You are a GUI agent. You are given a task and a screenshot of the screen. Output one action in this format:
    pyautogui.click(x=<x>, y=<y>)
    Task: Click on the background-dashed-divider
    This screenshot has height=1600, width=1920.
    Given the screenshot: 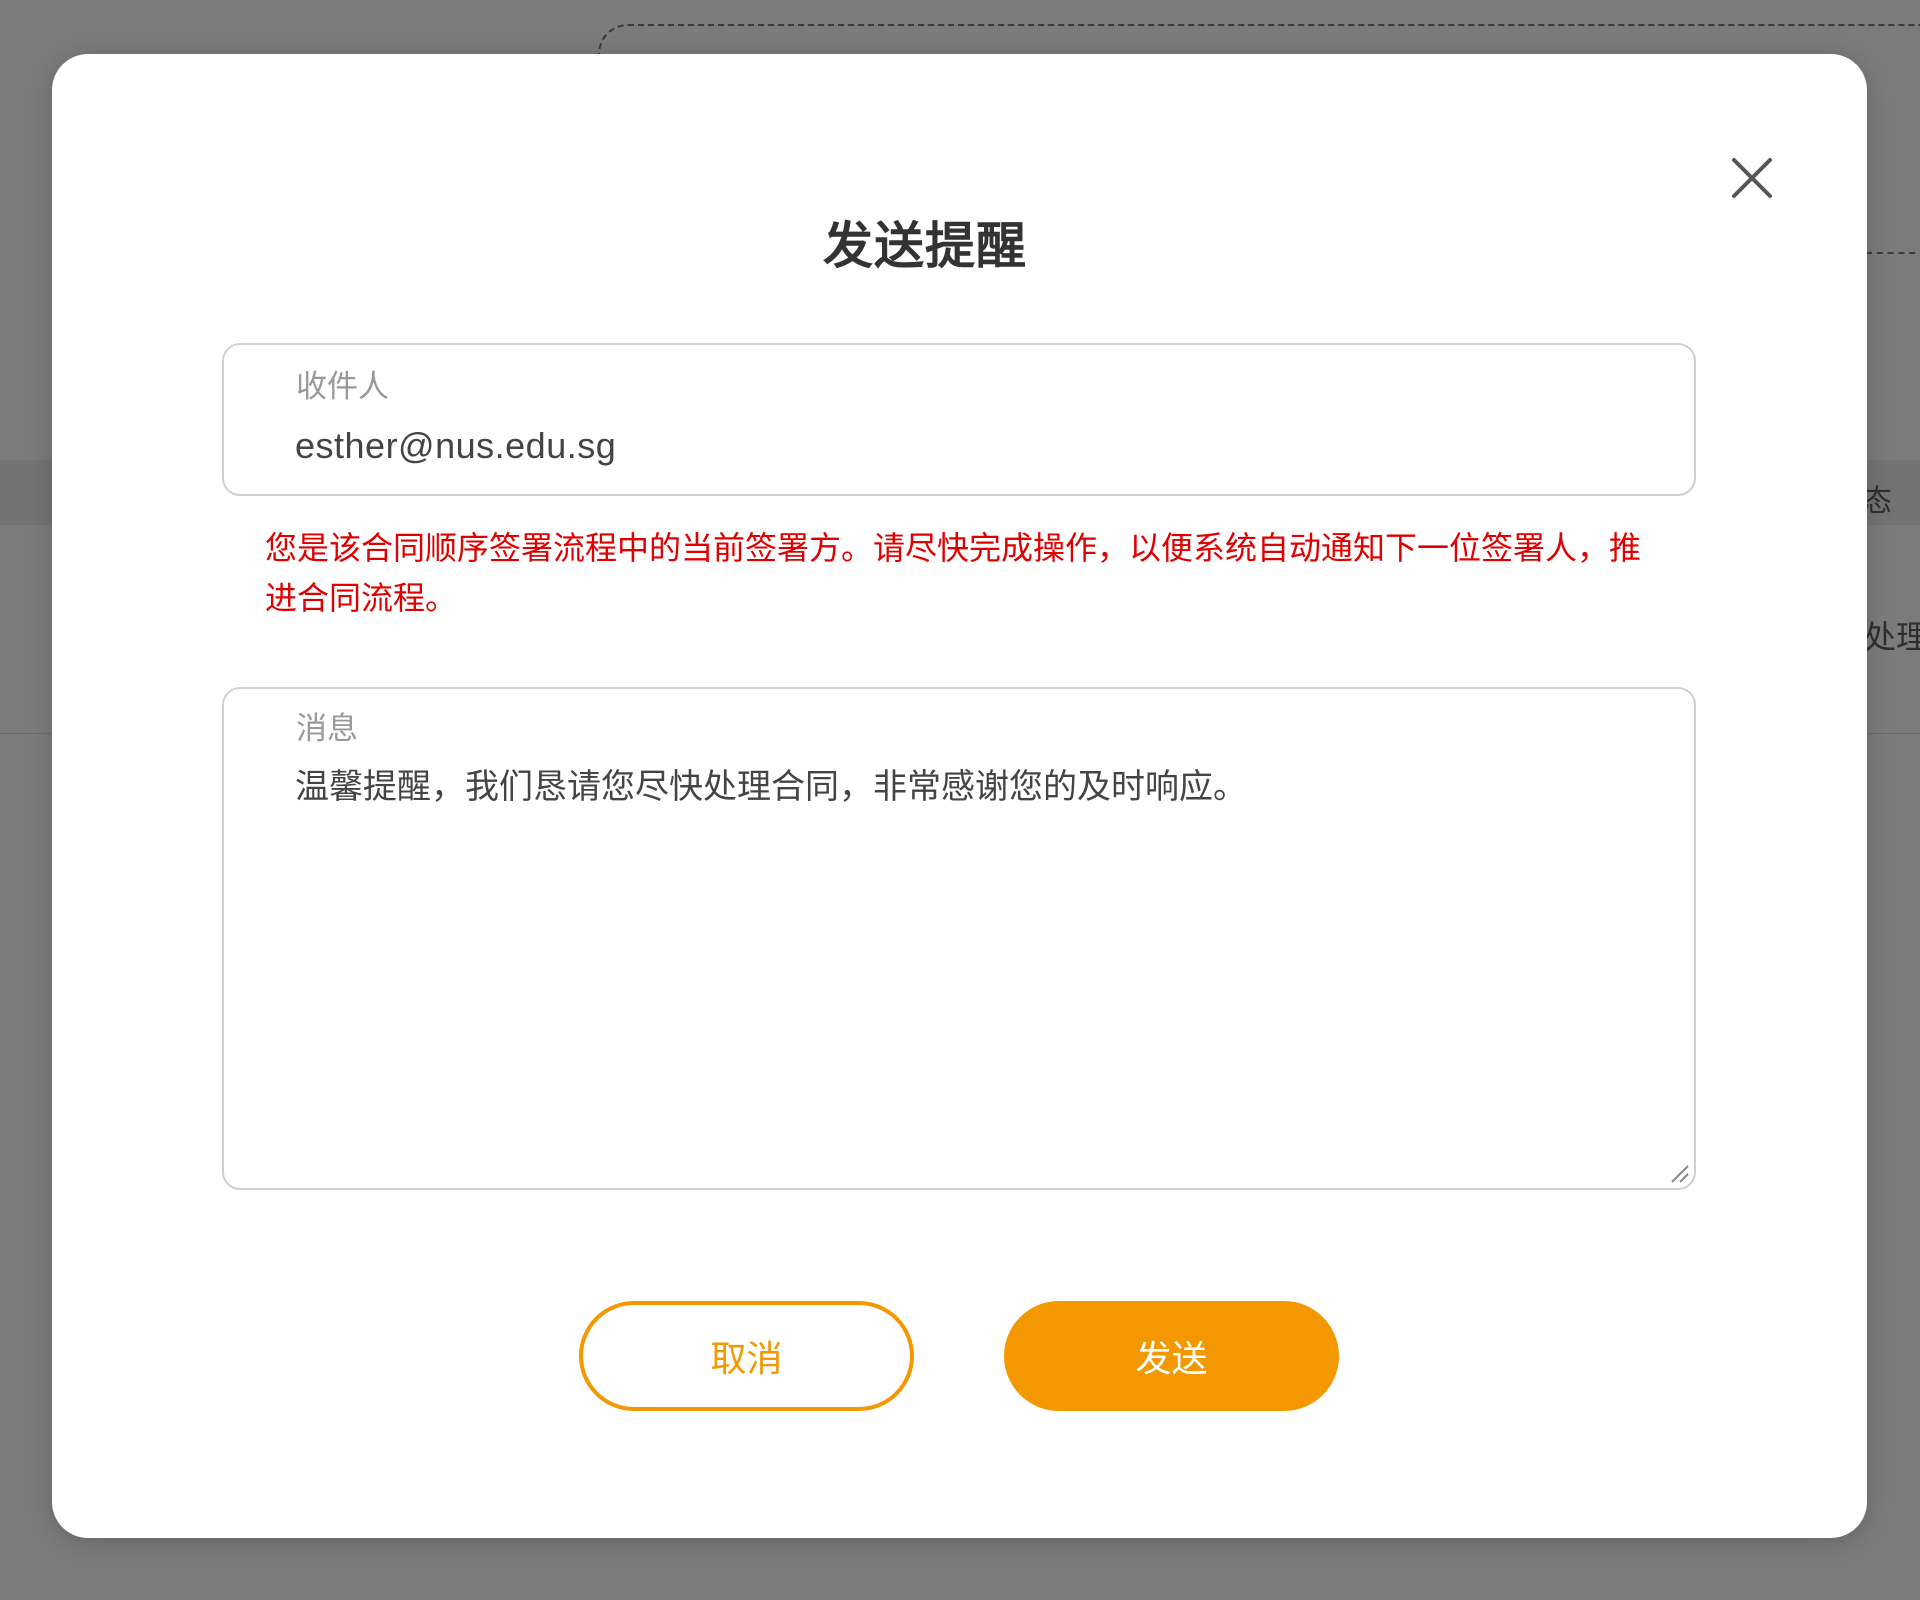 What is the action you would take?
    pyautogui.click(x=1893, y=253)
    